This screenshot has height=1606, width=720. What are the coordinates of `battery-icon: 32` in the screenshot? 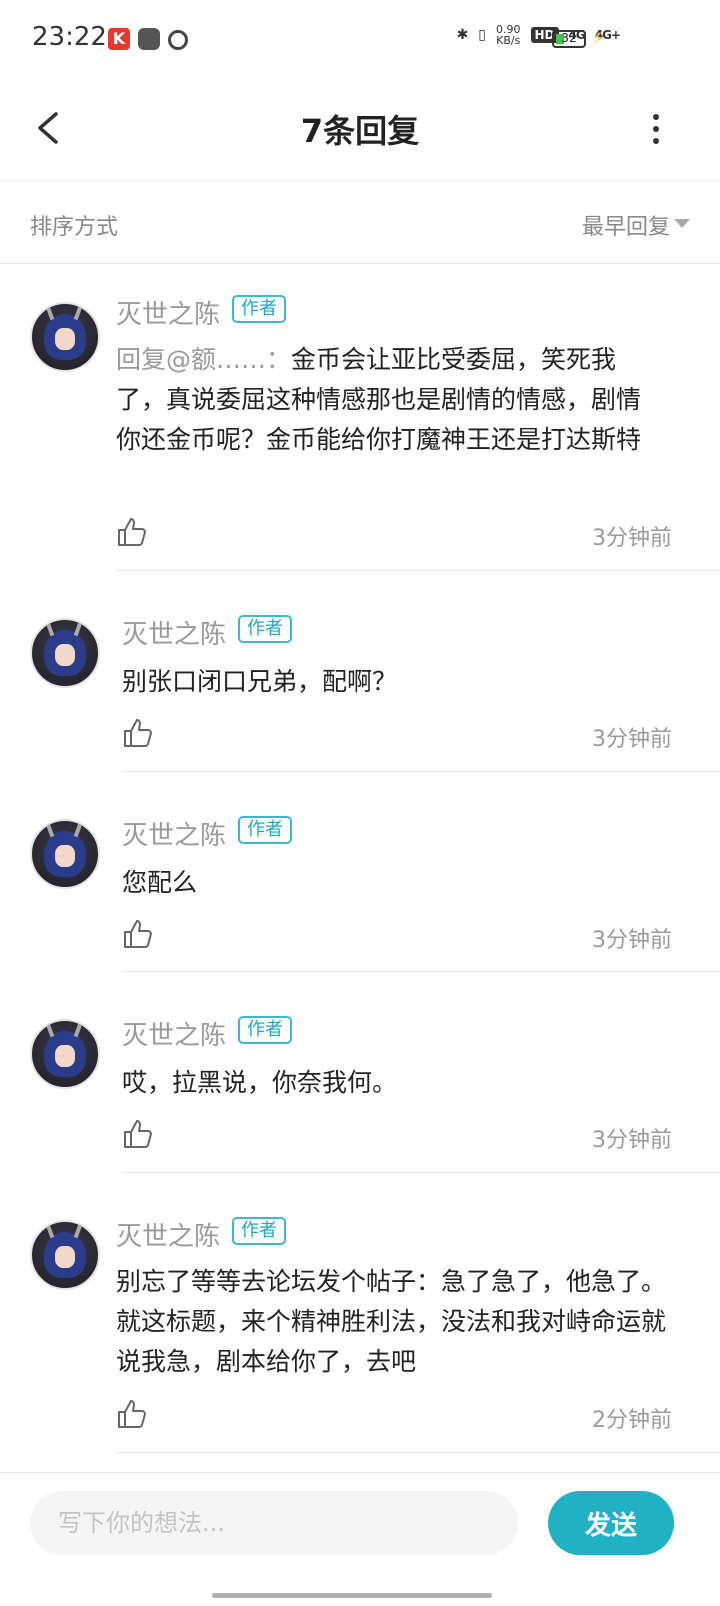 It's located at (569, 39).